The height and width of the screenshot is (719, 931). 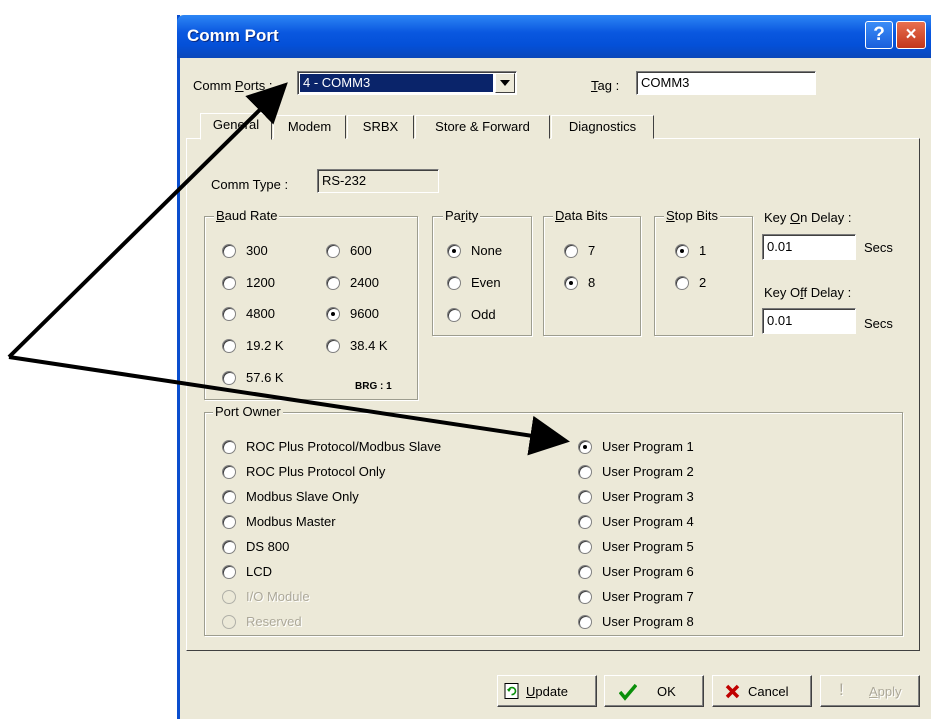 I want to click on owner-user-program-2-label: User Program 2, so click(x=648, y=471).